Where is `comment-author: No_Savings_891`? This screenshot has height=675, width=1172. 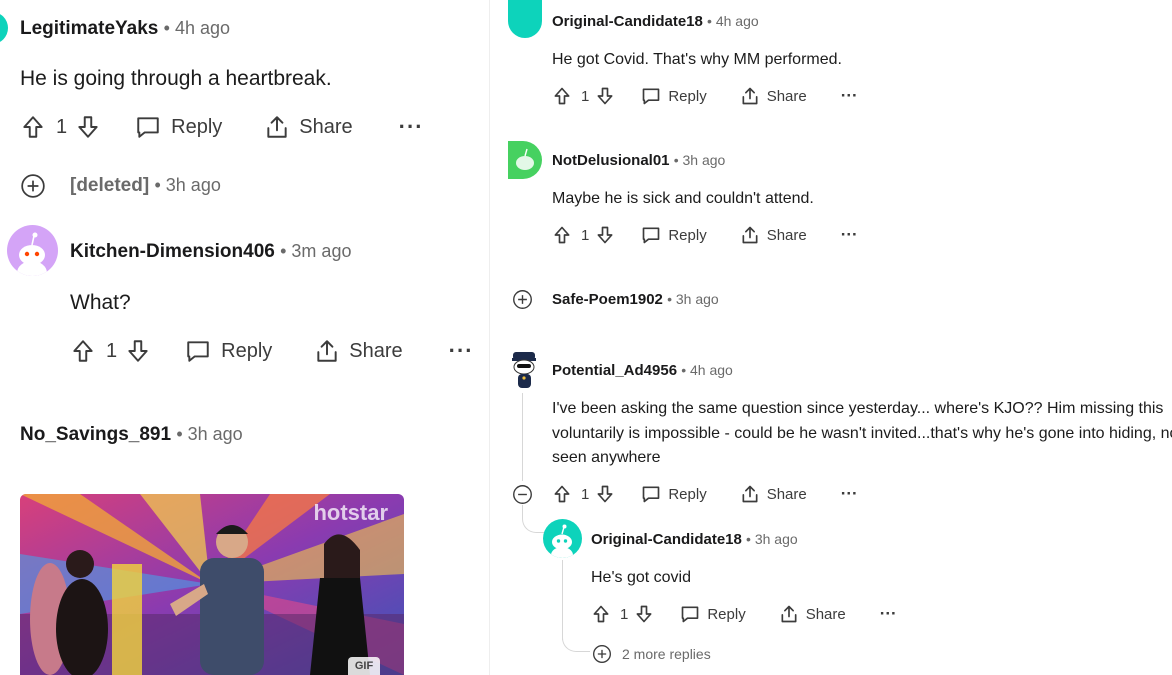
comment-author: No_Savings_891 is located at coordinates (95, 434).